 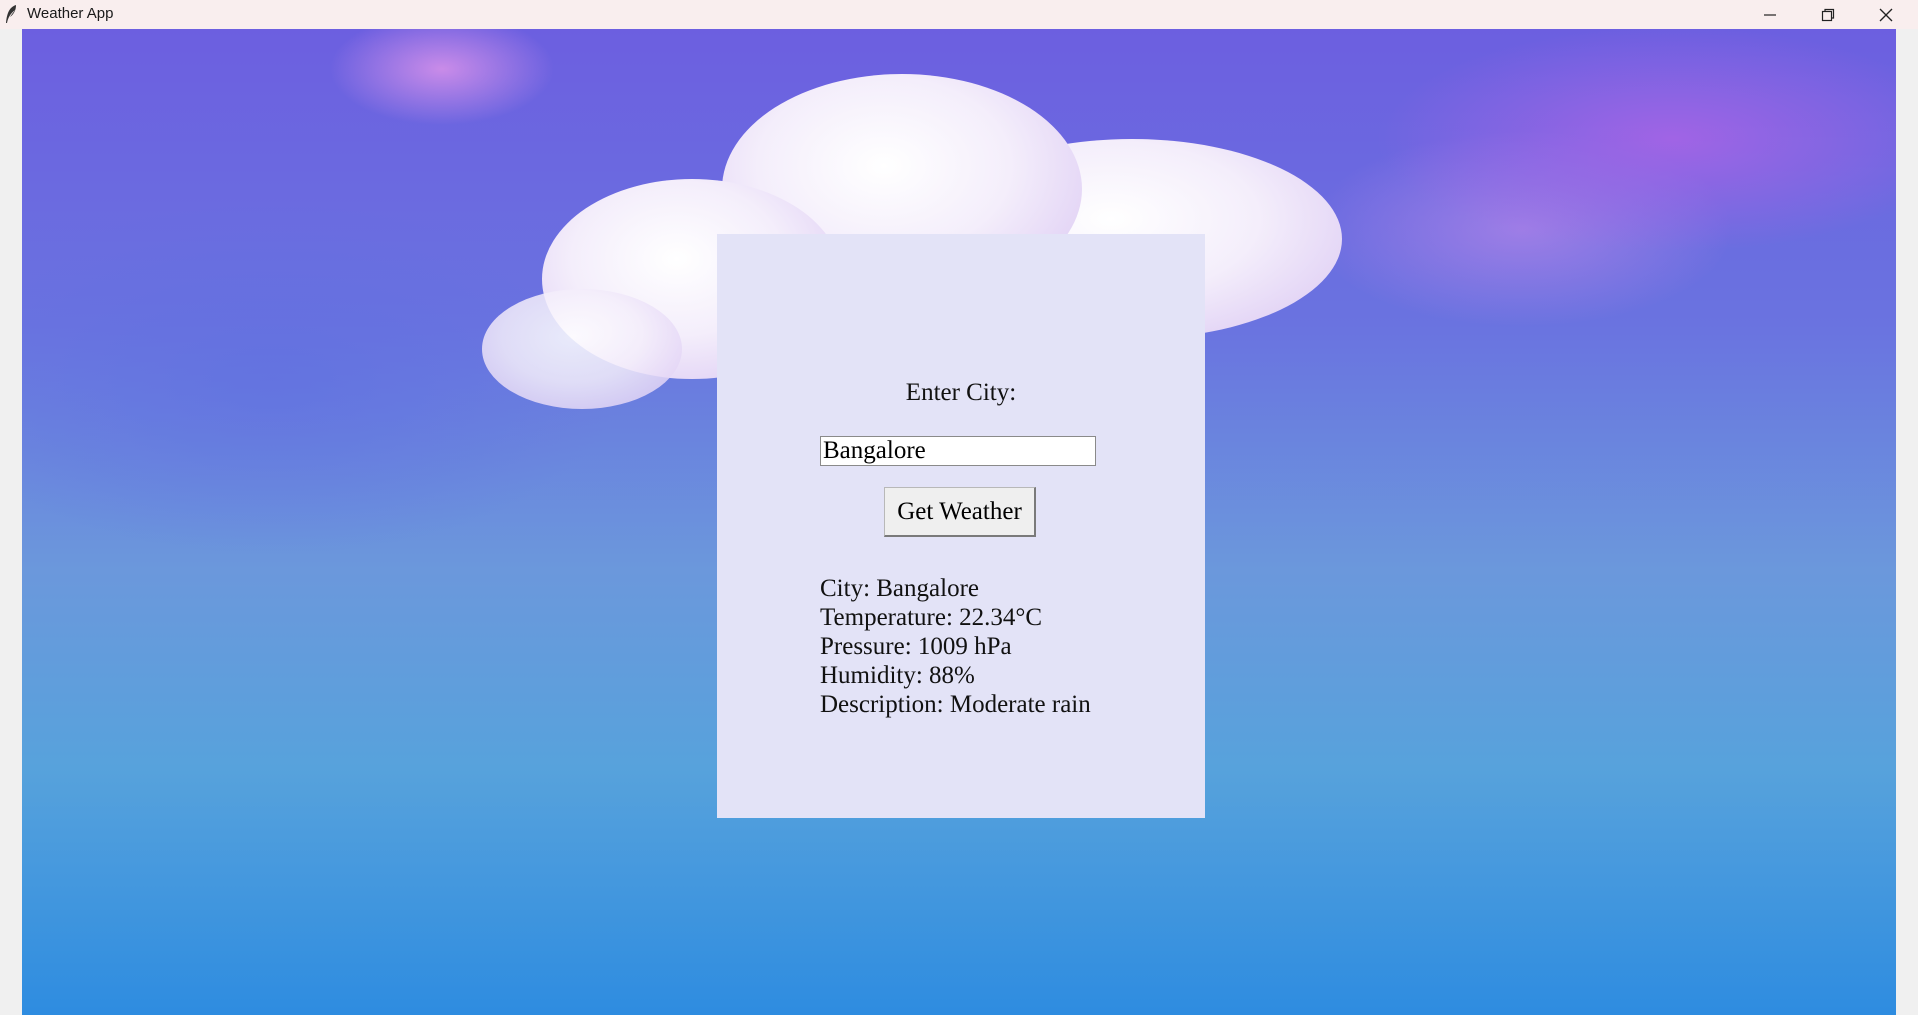 I want to click on cloud-image, so click(x=582, y=349).